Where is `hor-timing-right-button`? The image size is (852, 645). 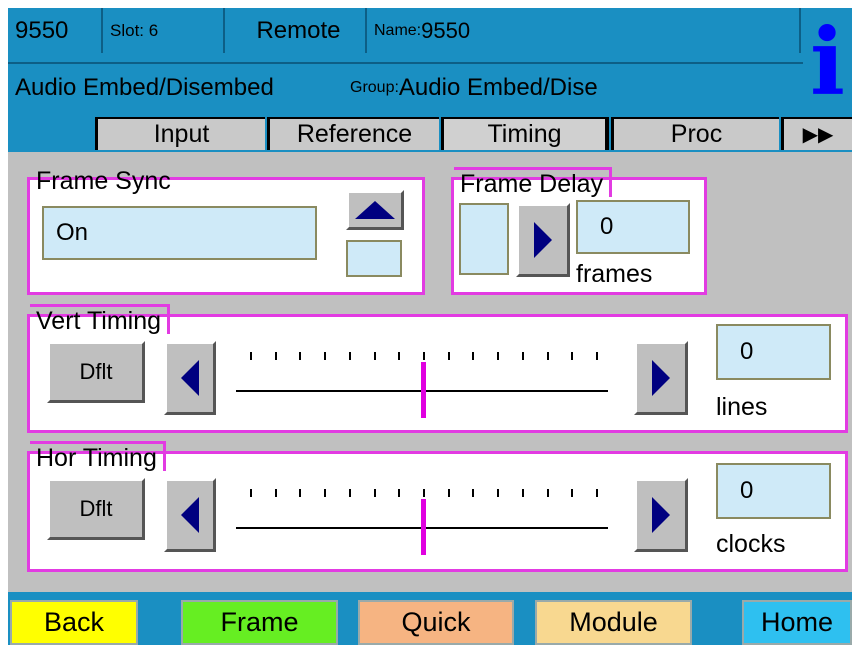 hor-timing-right-button is located at coordinates (661, 515).